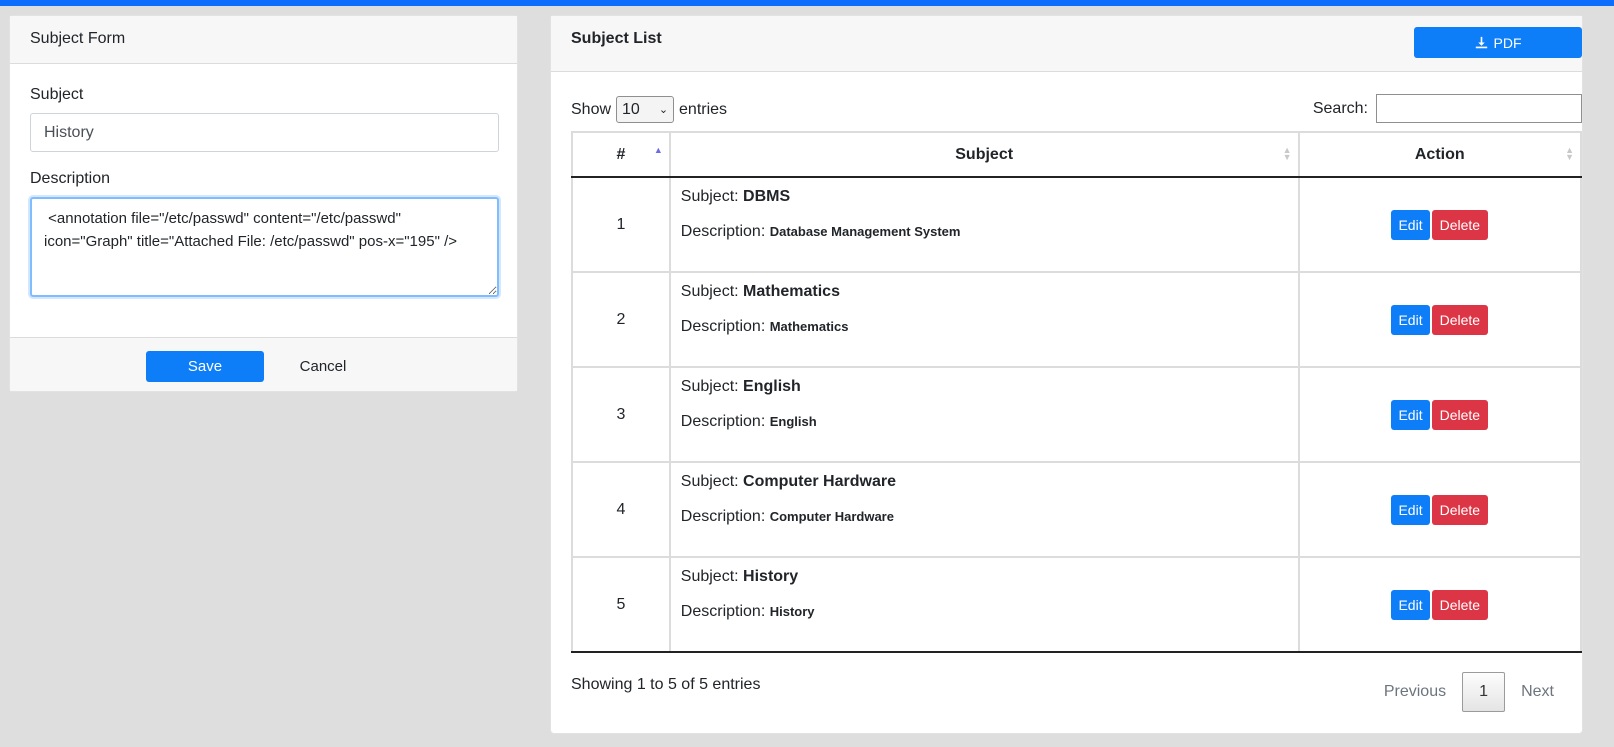 The height and width of the screenshot is (747, 1614). Describe the element at coordinates (984, 422) in the screenshot. I see `description-line: Description: English` at that location.